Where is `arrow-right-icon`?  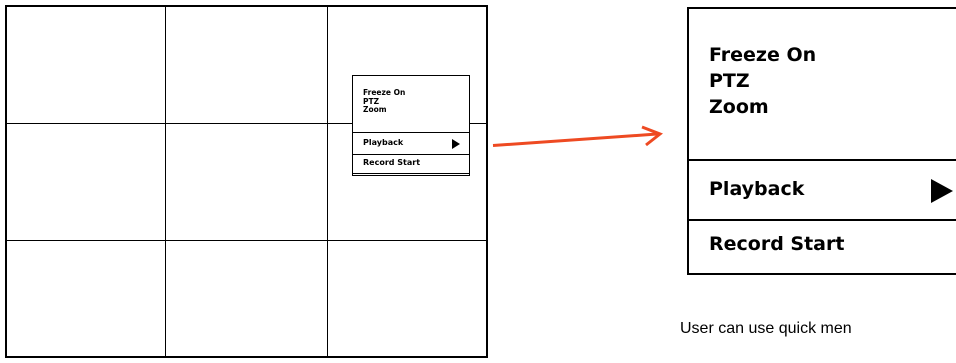 arrow-right-icon is located at coordinates (575, 139).